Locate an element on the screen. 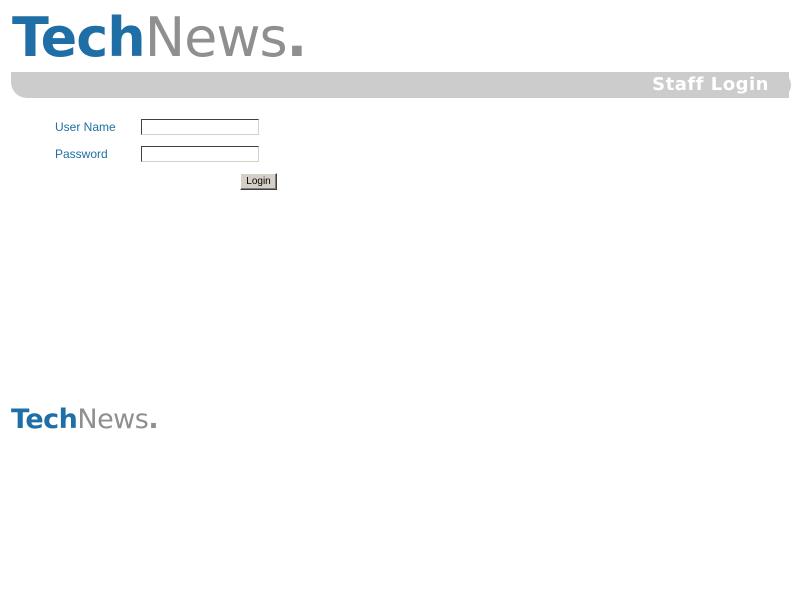  login-button: Login is located at coordinates (258, 181).